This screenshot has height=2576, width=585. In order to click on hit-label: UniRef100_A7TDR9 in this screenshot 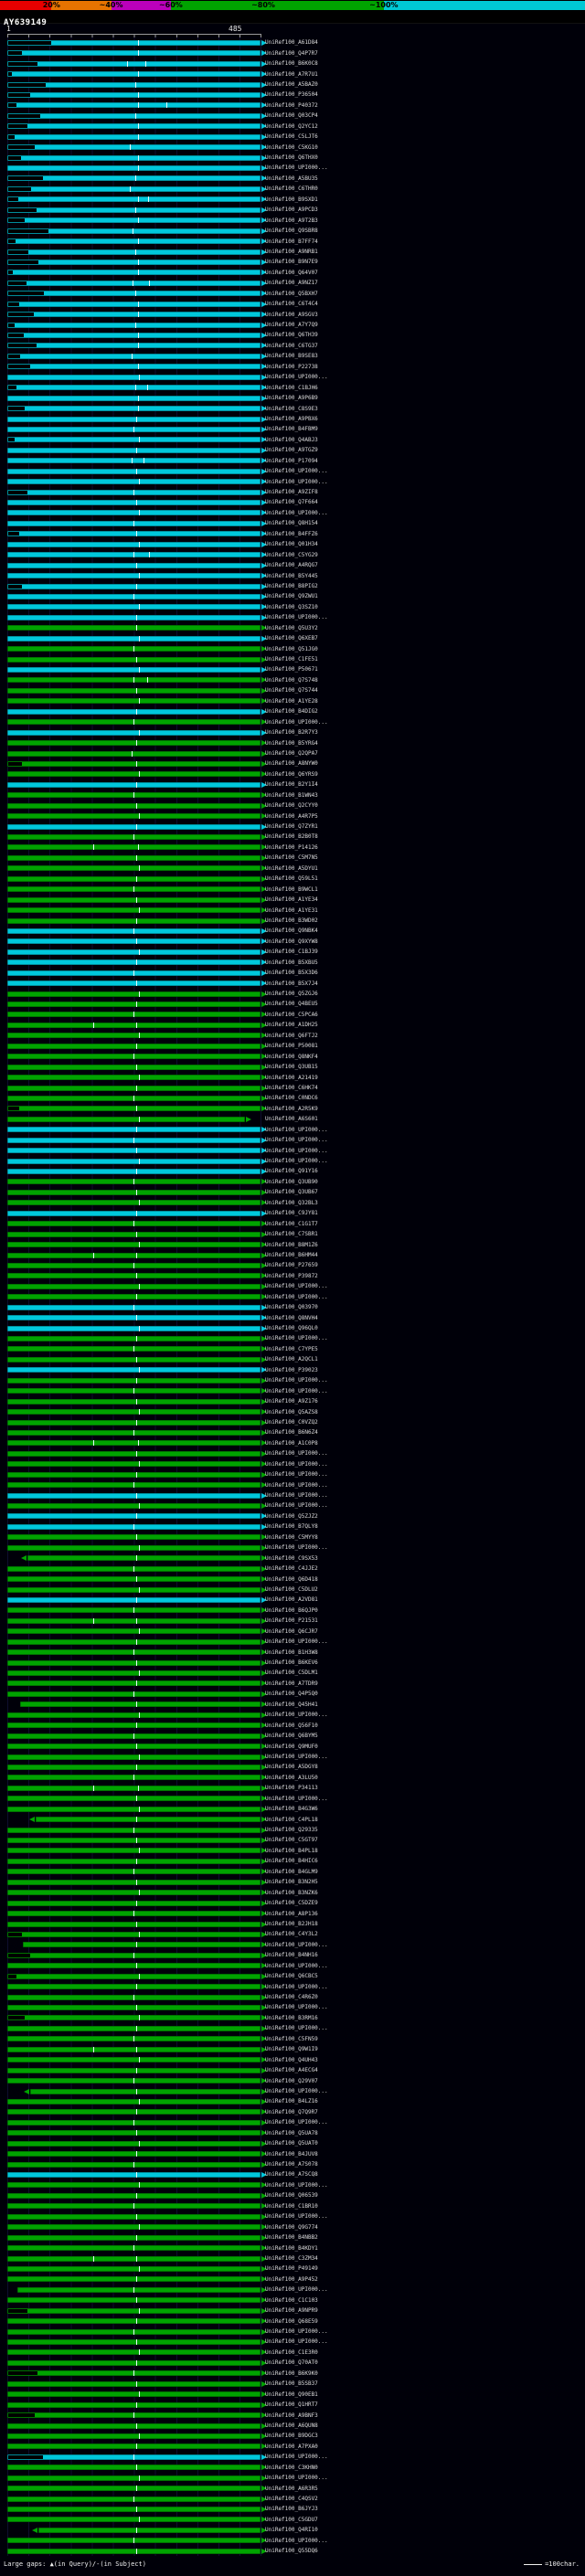, I will do `click(291, 1684)`.